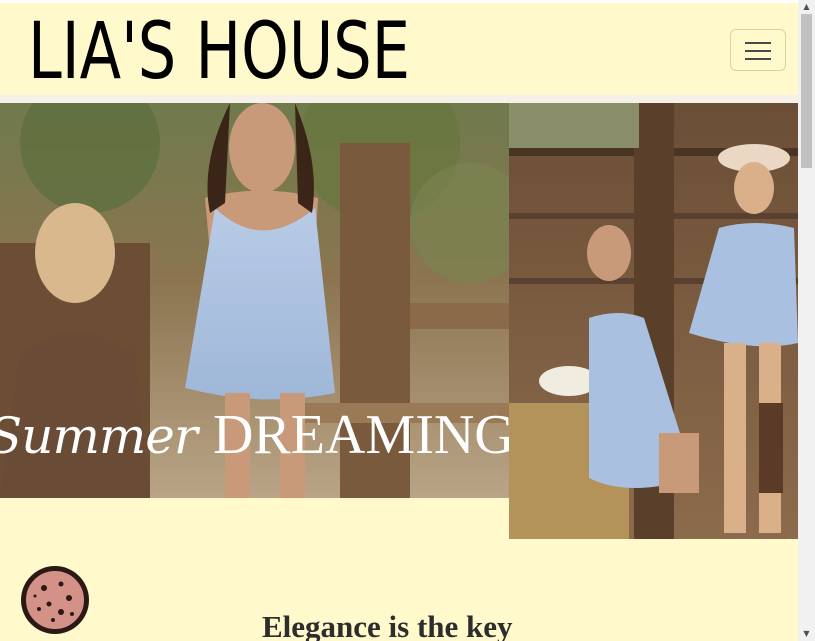  What do you see at coordinates (387, 625) in the screenshot?
I see `section-title: Elegance is the key` at bounding box center [387, 625].